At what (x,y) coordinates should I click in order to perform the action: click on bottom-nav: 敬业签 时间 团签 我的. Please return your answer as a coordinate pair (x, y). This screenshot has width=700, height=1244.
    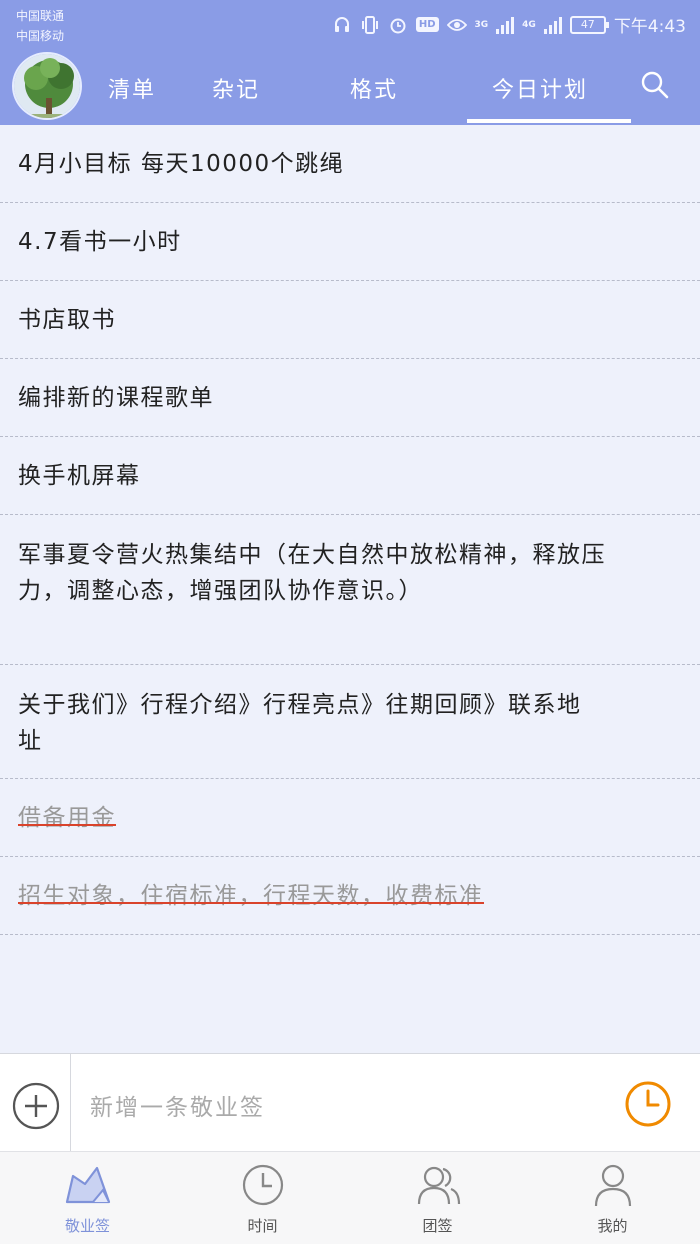
    Looking at the image, I should click on (350, 1197).